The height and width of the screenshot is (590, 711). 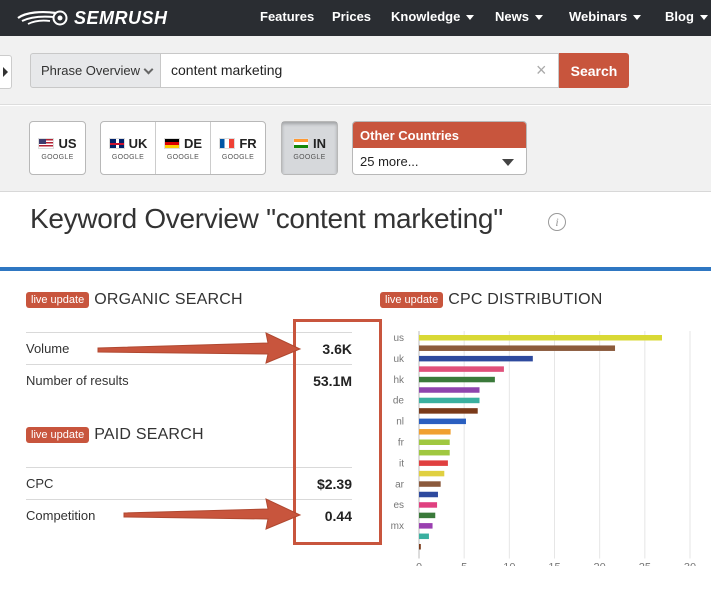 What do you see at coordinates (400, 422) in the screenshot?
I see `category-label: nl` at bounding box center [400, 422].